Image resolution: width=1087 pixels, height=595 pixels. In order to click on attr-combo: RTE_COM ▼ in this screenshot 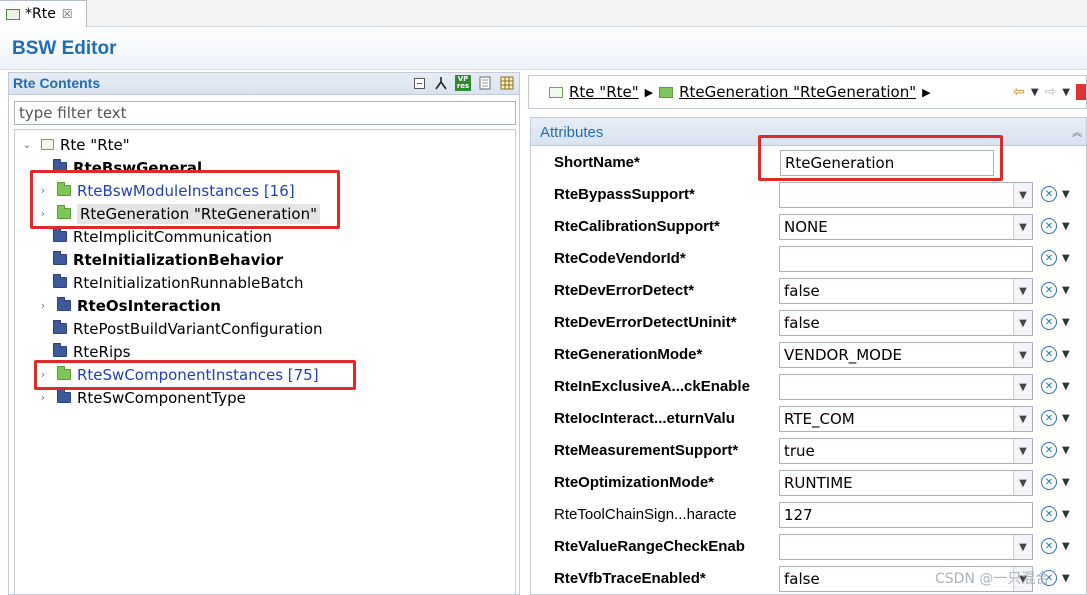, I will do `click(906, 419)`.